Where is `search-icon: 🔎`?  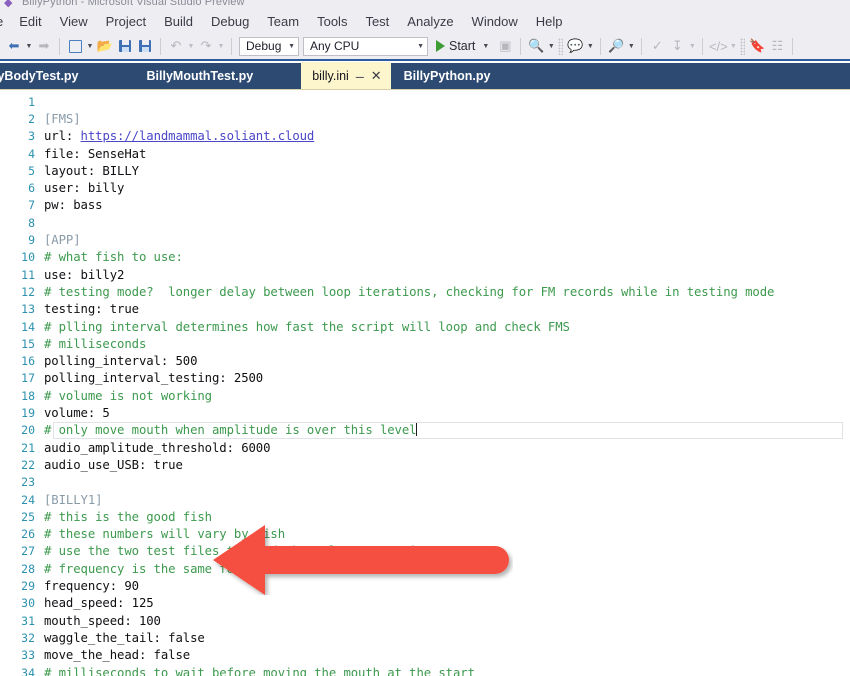
search-icon: 🔎 is located at coordinates (616, 46).